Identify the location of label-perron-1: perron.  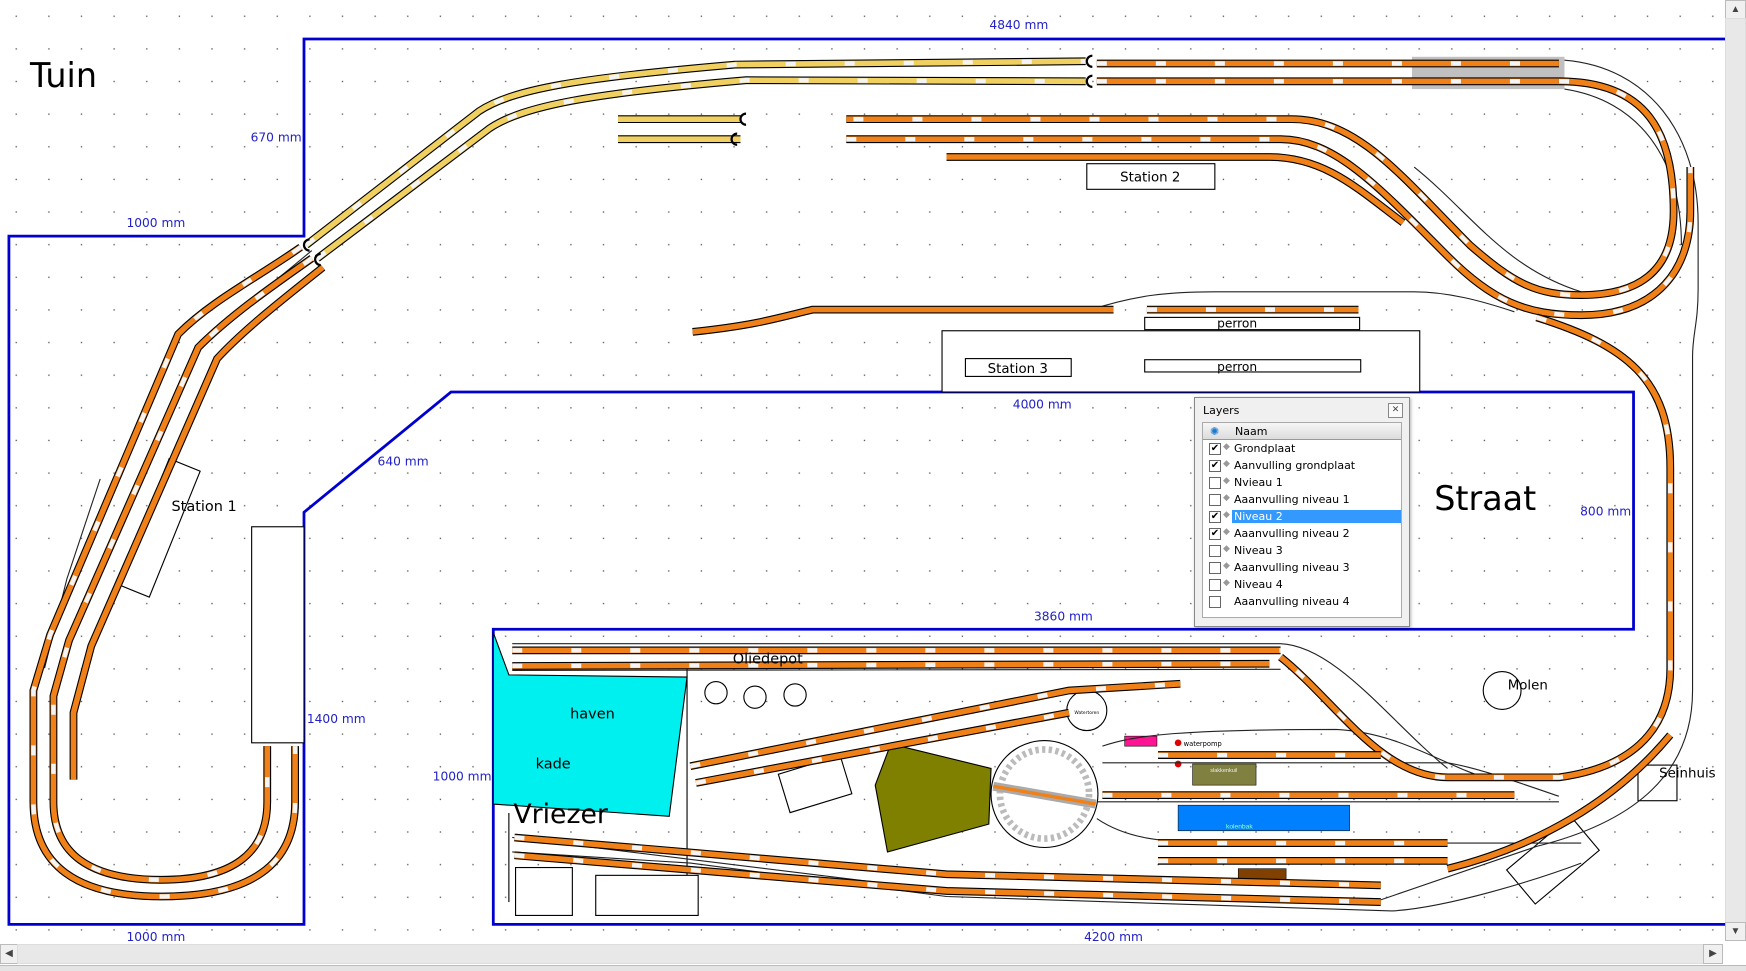
(1237, 323).